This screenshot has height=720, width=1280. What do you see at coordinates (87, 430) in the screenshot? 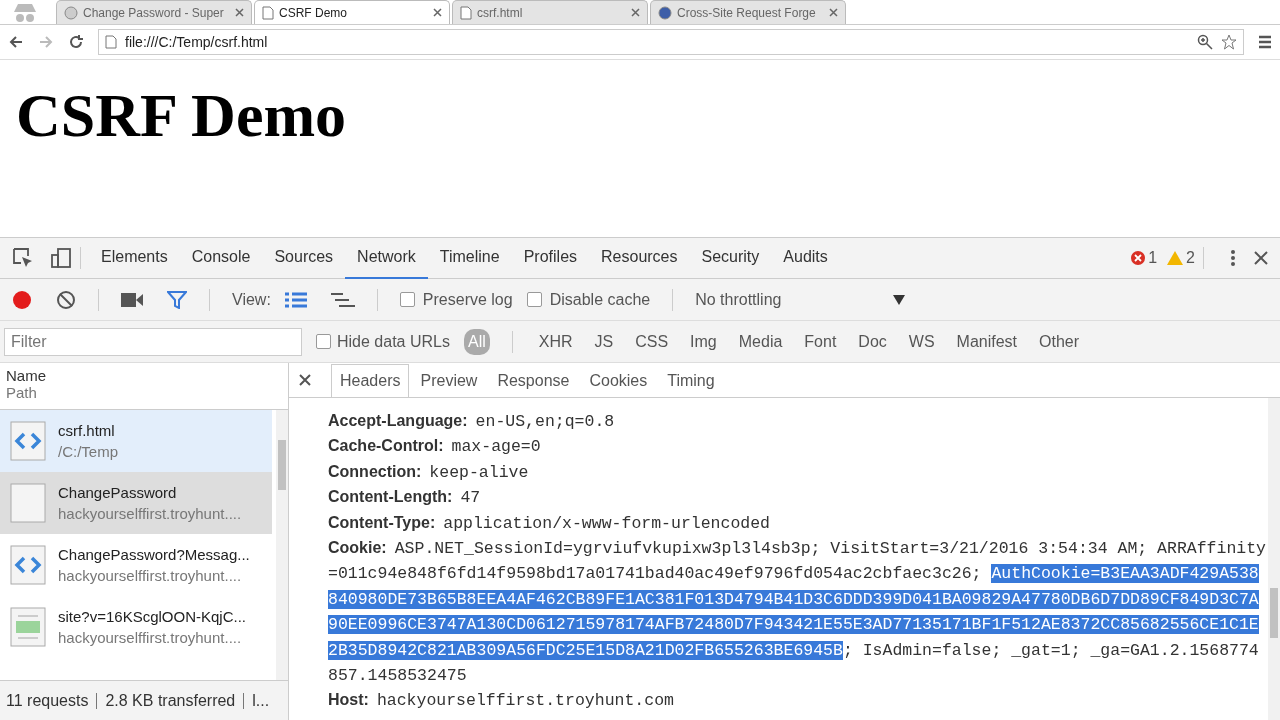
I see `request-name: csrf.html` at bounding box center [87, 430].